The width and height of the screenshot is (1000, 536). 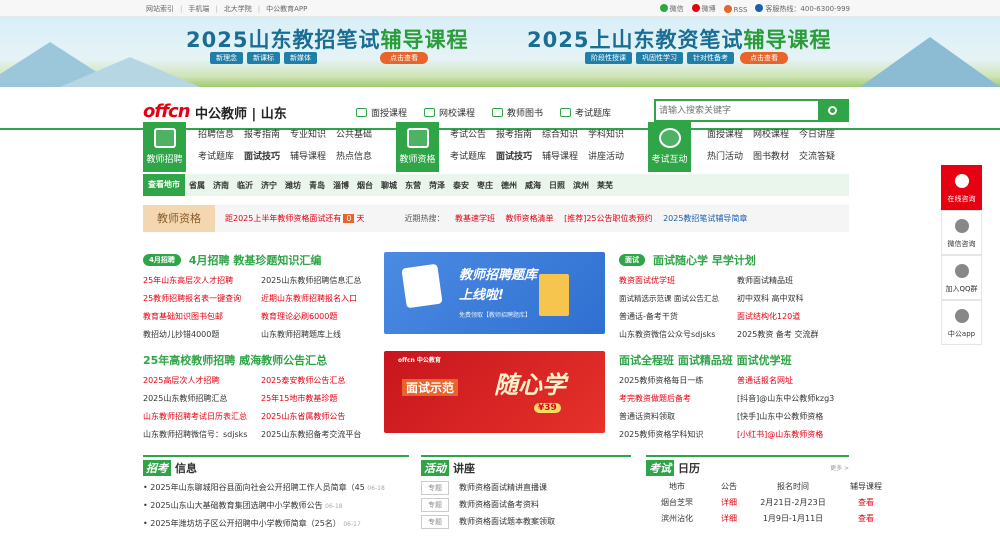 What do you see at coordinates (202, 335) in the screenshot?
I see `list-item: 教招幼儿抄错4000题` at bounding box center [202, 335].